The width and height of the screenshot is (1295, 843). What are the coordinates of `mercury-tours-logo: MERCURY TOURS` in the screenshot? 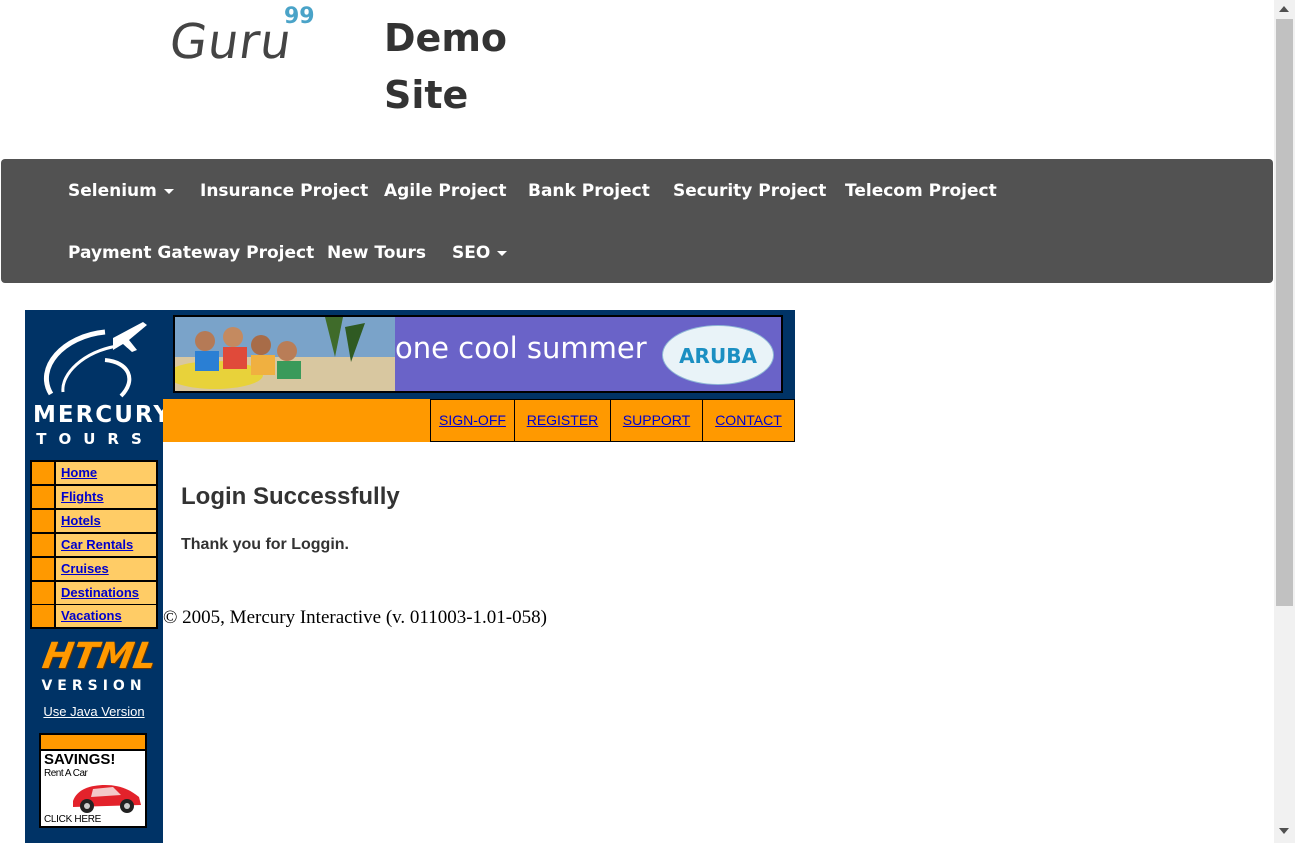 It's located at (102, 382).